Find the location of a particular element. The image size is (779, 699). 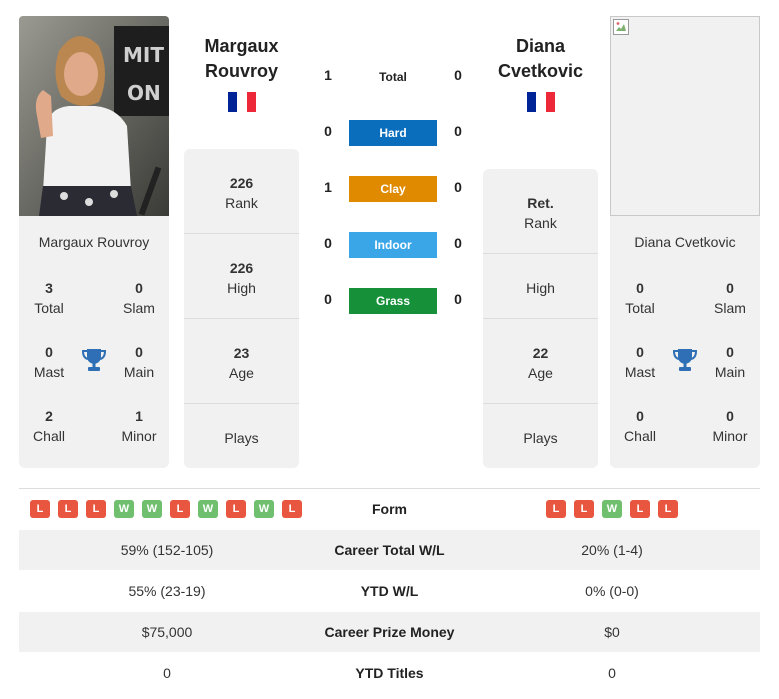

player1-plays: Plays is located at coordinates (241, 438).